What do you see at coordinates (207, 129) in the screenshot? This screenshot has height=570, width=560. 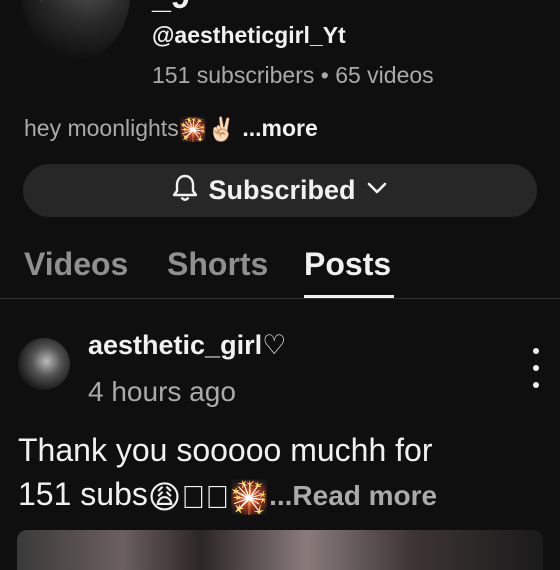 I see `description-emojis: 🎇✌🏻` at bounding box center [207, 129].